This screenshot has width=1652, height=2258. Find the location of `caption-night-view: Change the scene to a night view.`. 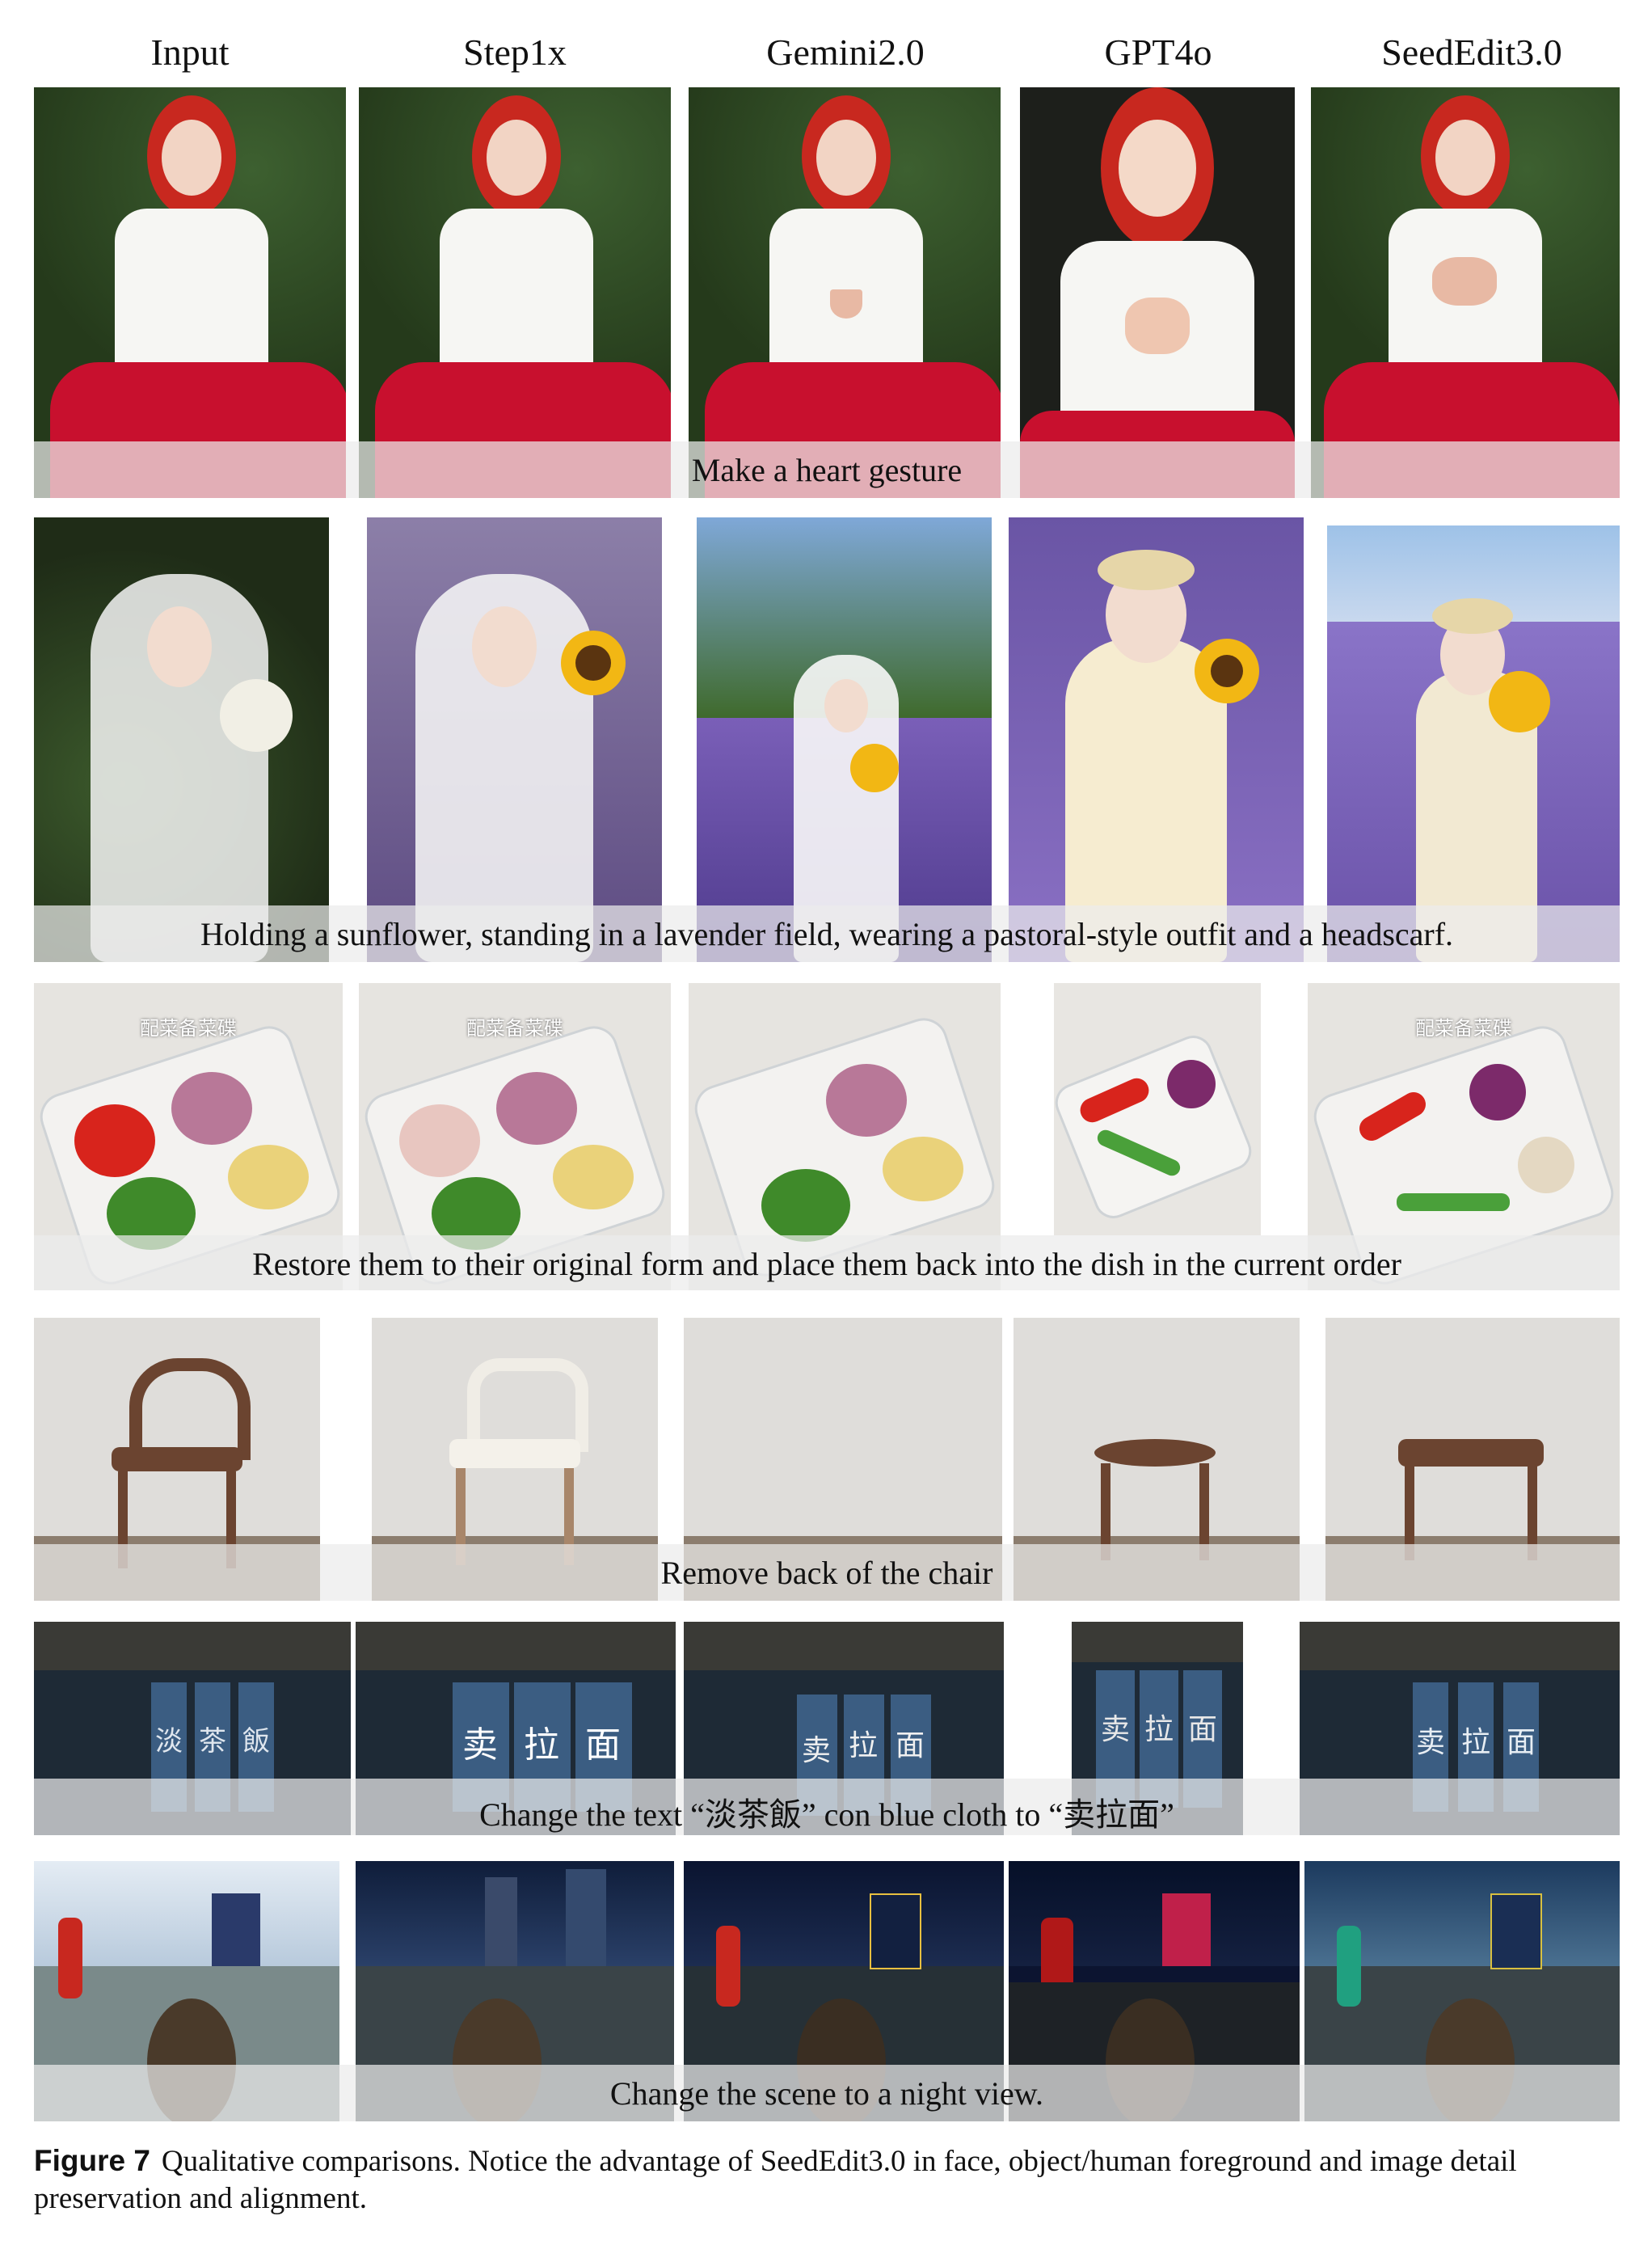

caption-night-view: Change the scene to a night view. is located at coordinates (826, 2094).